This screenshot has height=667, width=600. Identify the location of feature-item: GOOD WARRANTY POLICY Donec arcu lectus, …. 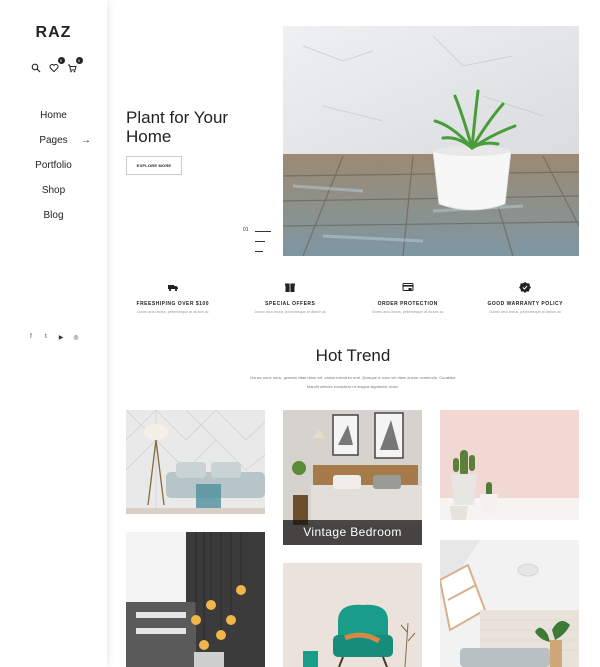
(526, 297).